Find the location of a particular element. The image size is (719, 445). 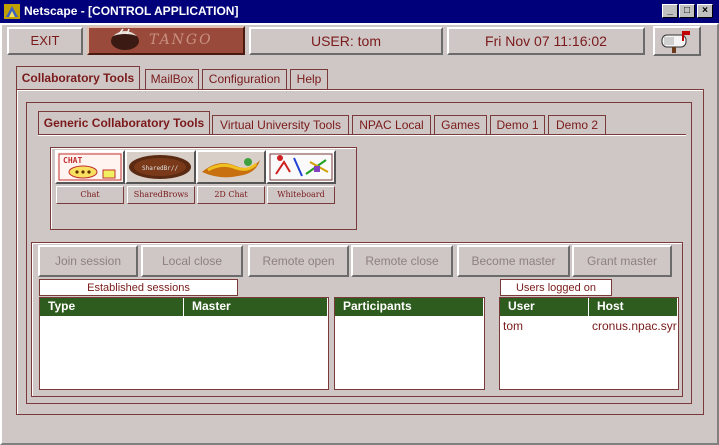

chat-tool-label: Chat is located at coordinates (90, 195).